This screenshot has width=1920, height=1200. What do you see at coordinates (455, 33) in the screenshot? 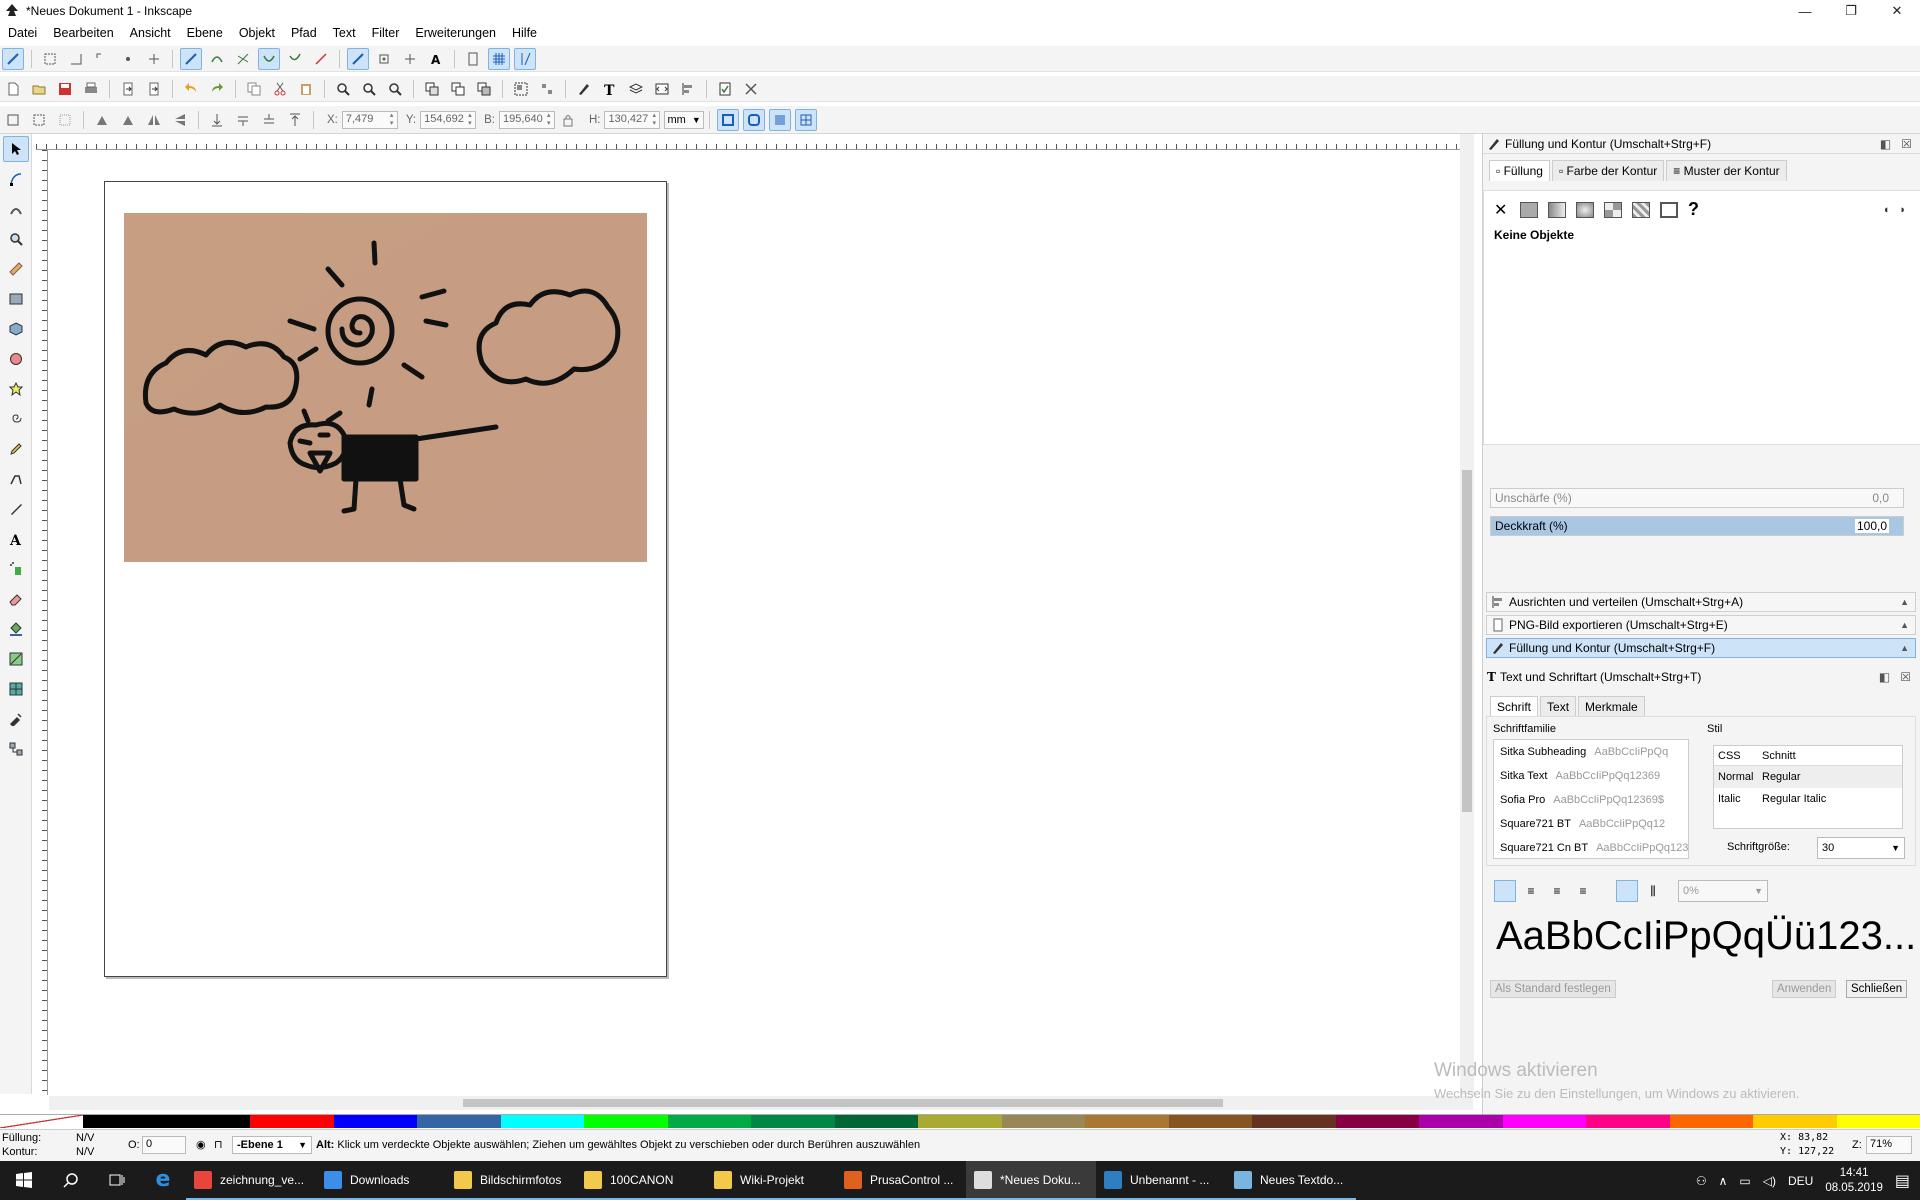
I see `menu-erweiterungen: Erweiterungen` at bounding box center [455, 33].